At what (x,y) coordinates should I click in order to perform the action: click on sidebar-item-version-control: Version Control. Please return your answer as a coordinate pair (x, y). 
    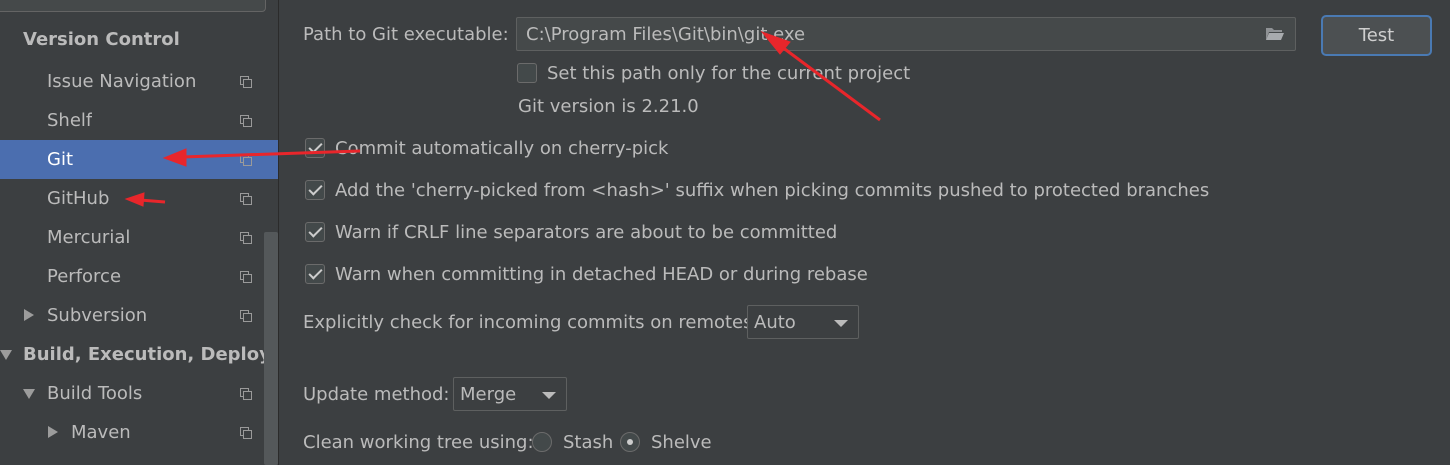
    Looking at the image, I should click on (139, 39).